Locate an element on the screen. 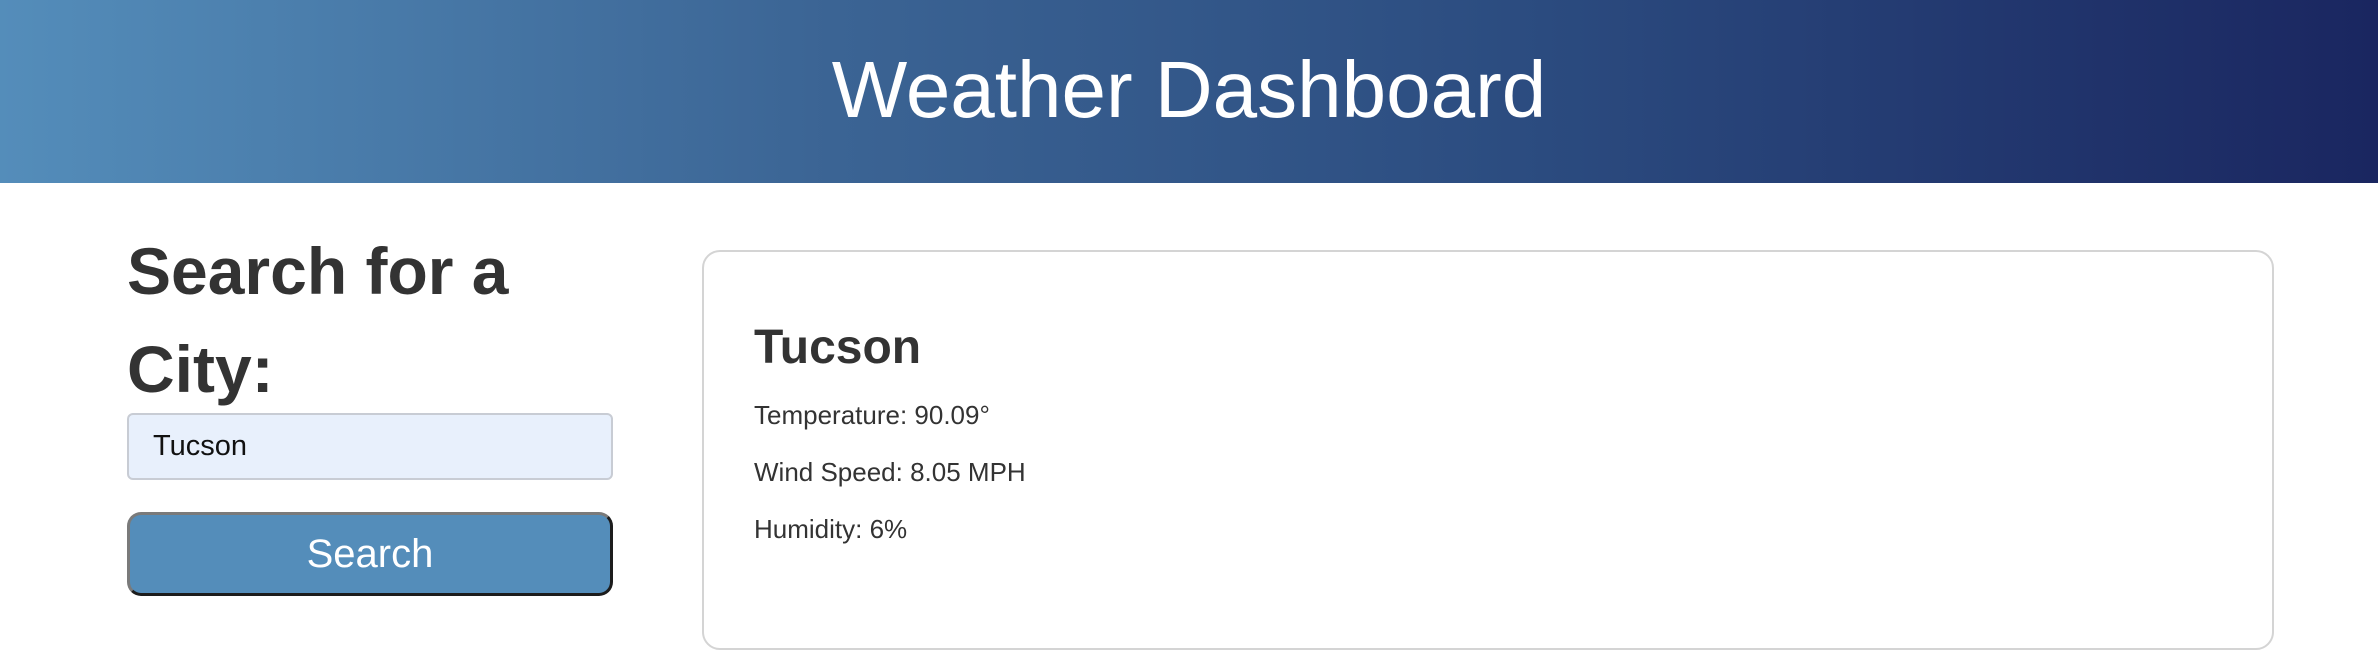 The width and height of the screenshot is (2378, 672). wind-speed-text: Wind Speed: 8.05 MPH is located at coordinates (890, 472).